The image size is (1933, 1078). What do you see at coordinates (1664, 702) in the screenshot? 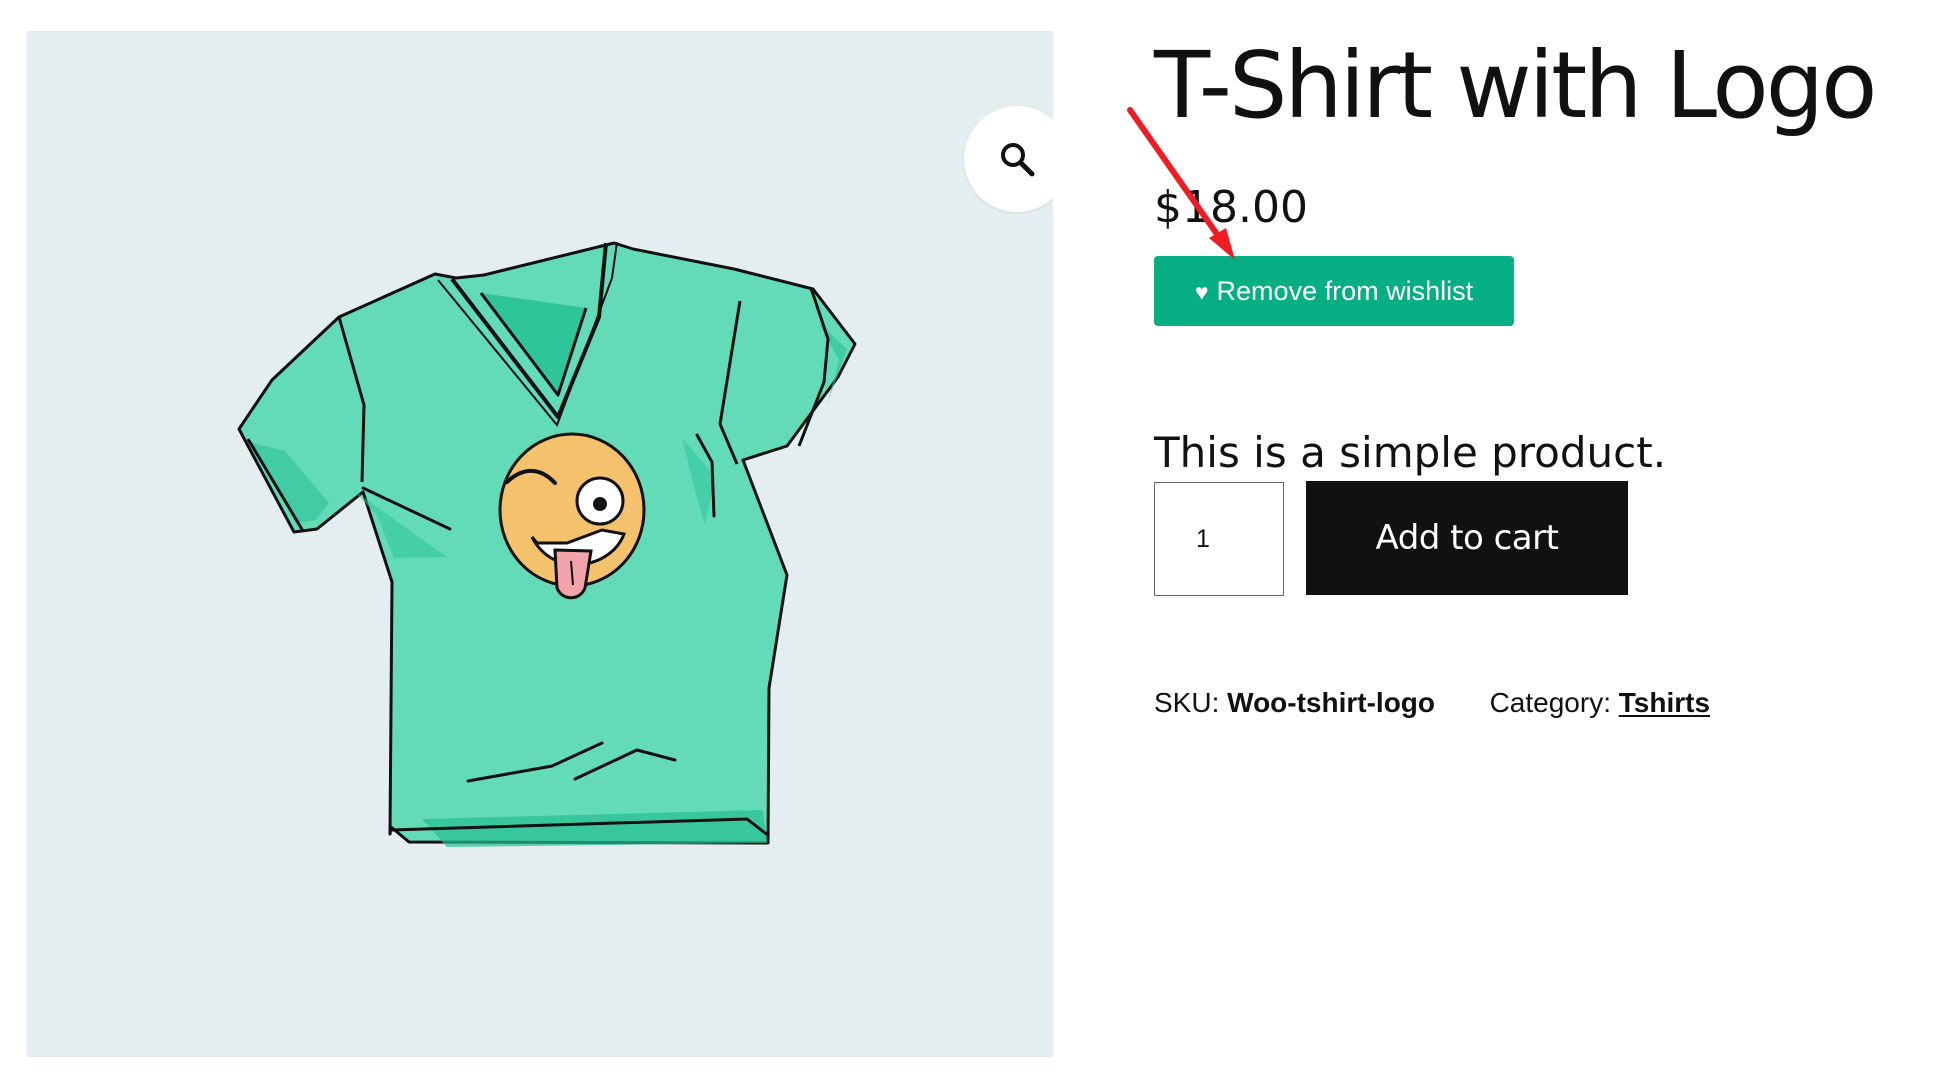
I see `category-link: Tshirts` at bounding box center [1664, 702].